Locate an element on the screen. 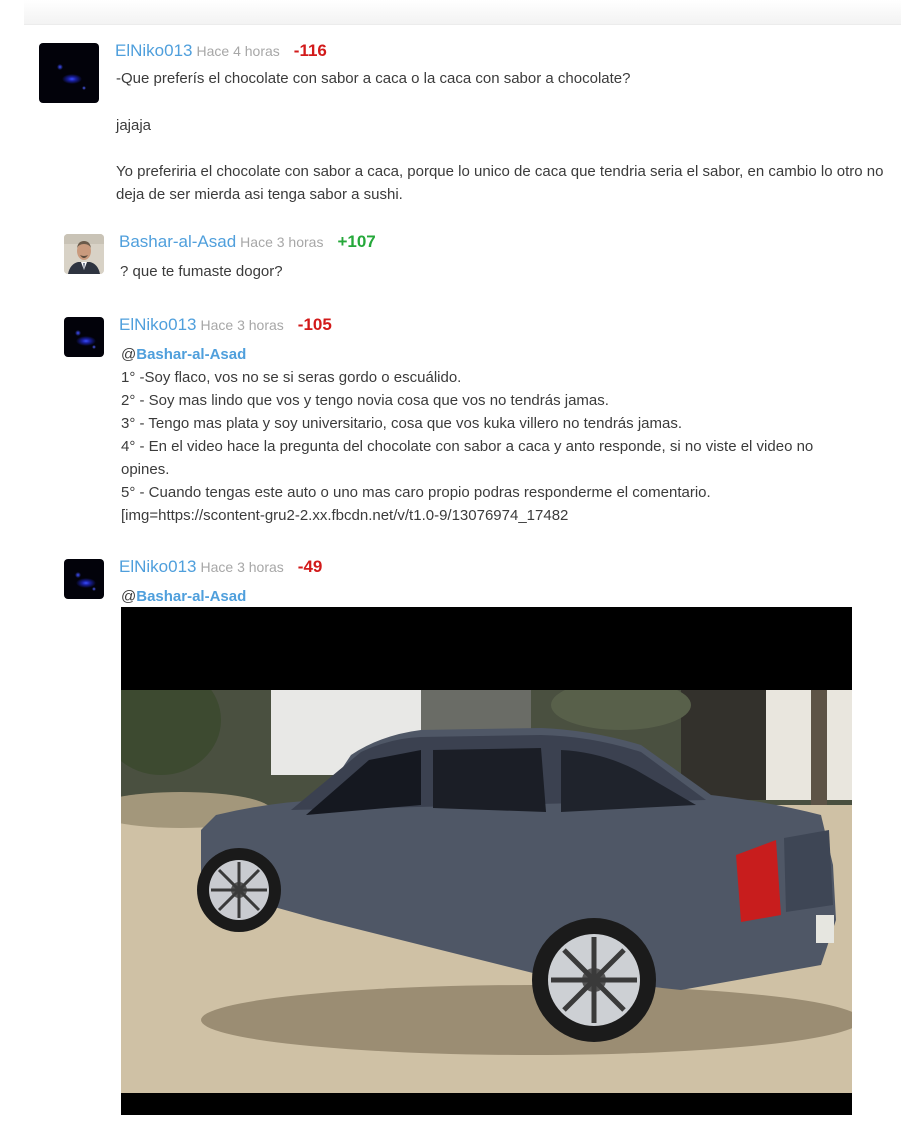 Image resolution: width=901 pixels, height=1131 pixels. username-link: Bashar-al-Asad is located at coordinates (177, 241).